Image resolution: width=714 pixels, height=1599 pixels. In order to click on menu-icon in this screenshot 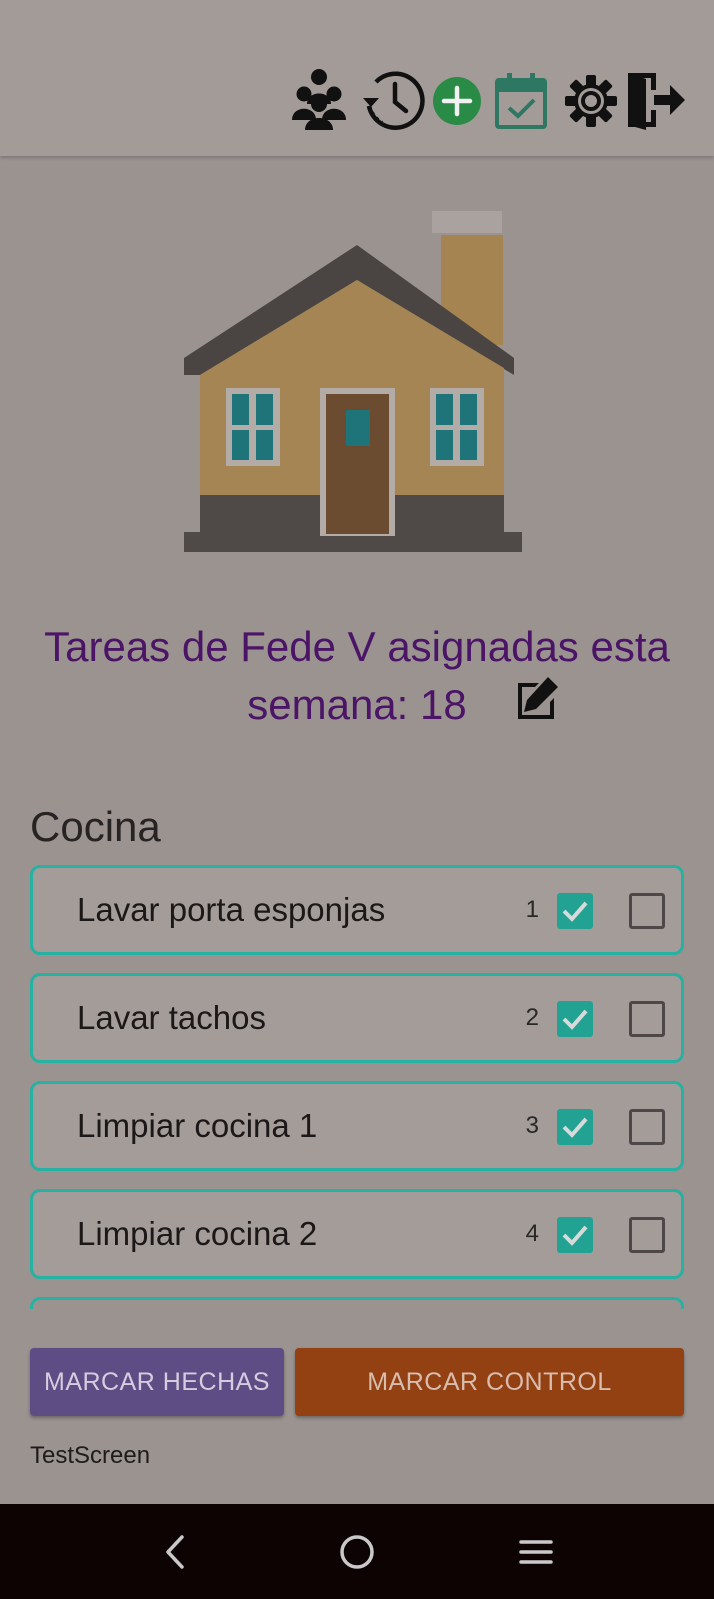, I will do `click(536, 1552)`.